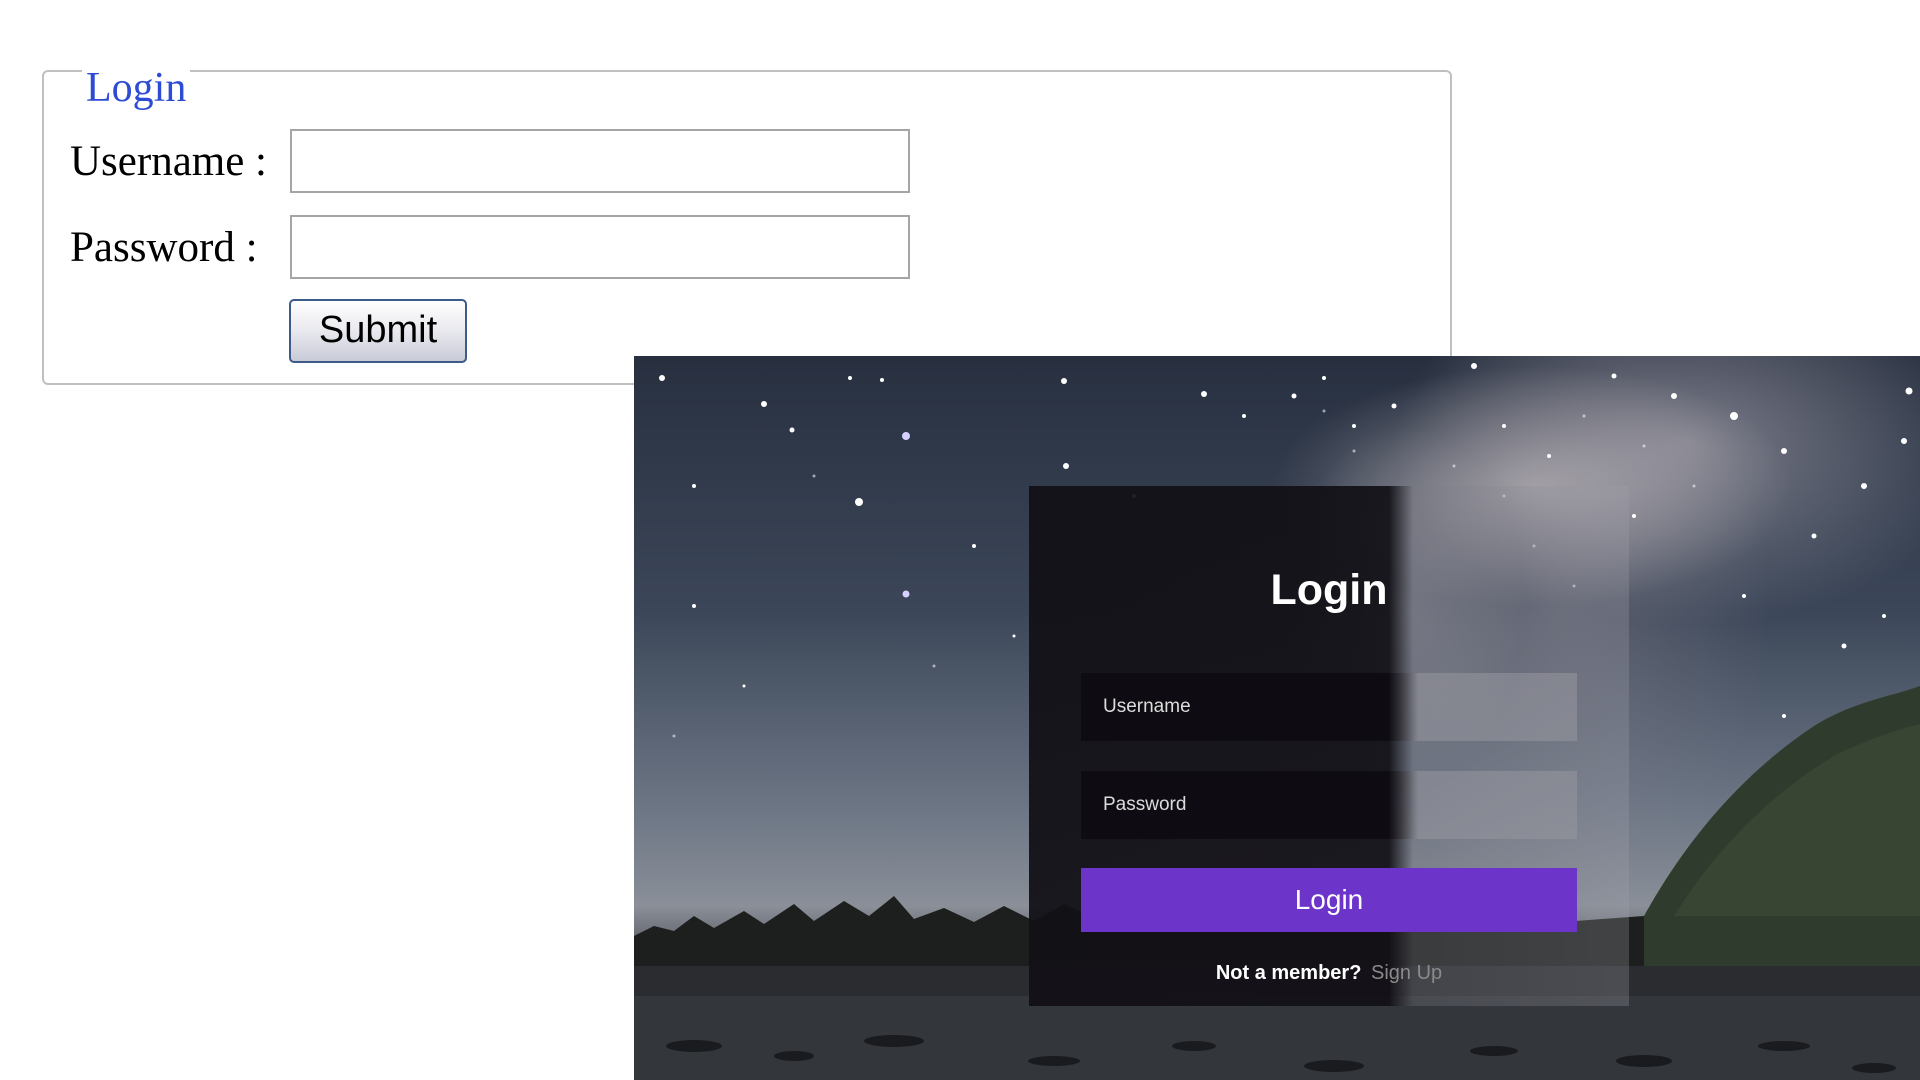 This screenshot has width=1920, height=1080. What do you see at coordinates (378, 331) in the screenshot?
I see `submit-button: Submit` at bounding box center [378, 331].